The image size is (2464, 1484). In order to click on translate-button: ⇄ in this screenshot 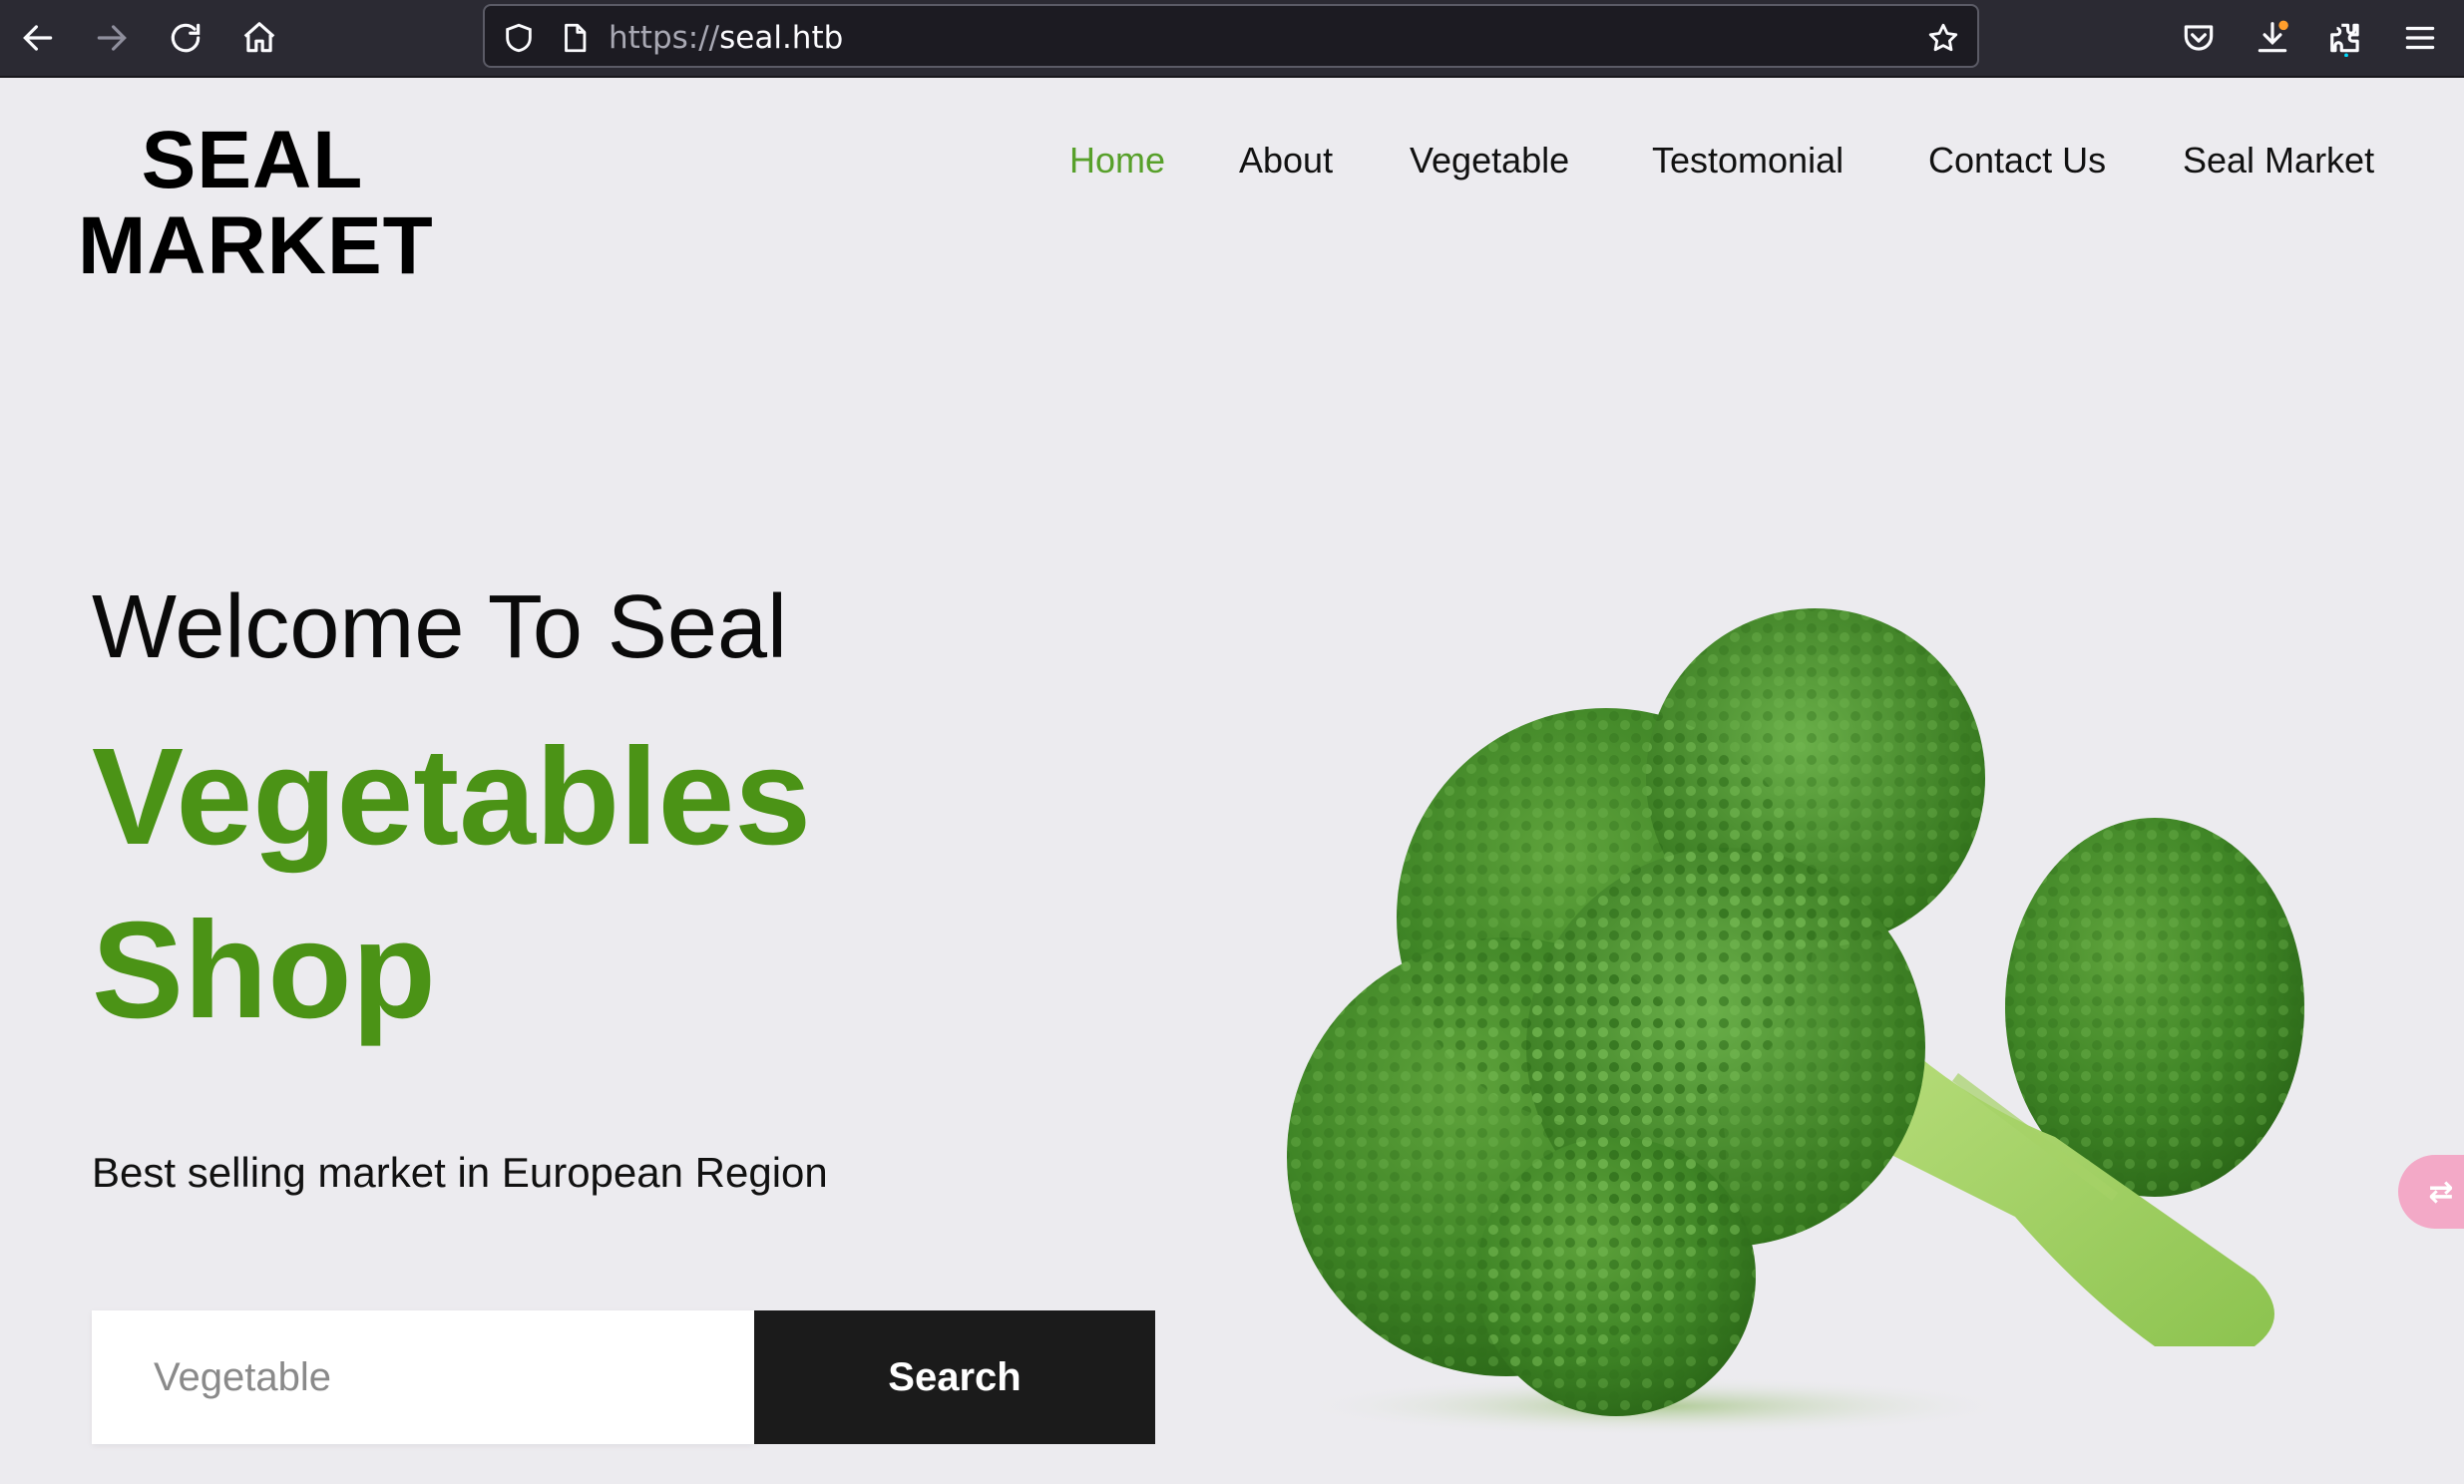, I will do `click(2431, 1192)`.